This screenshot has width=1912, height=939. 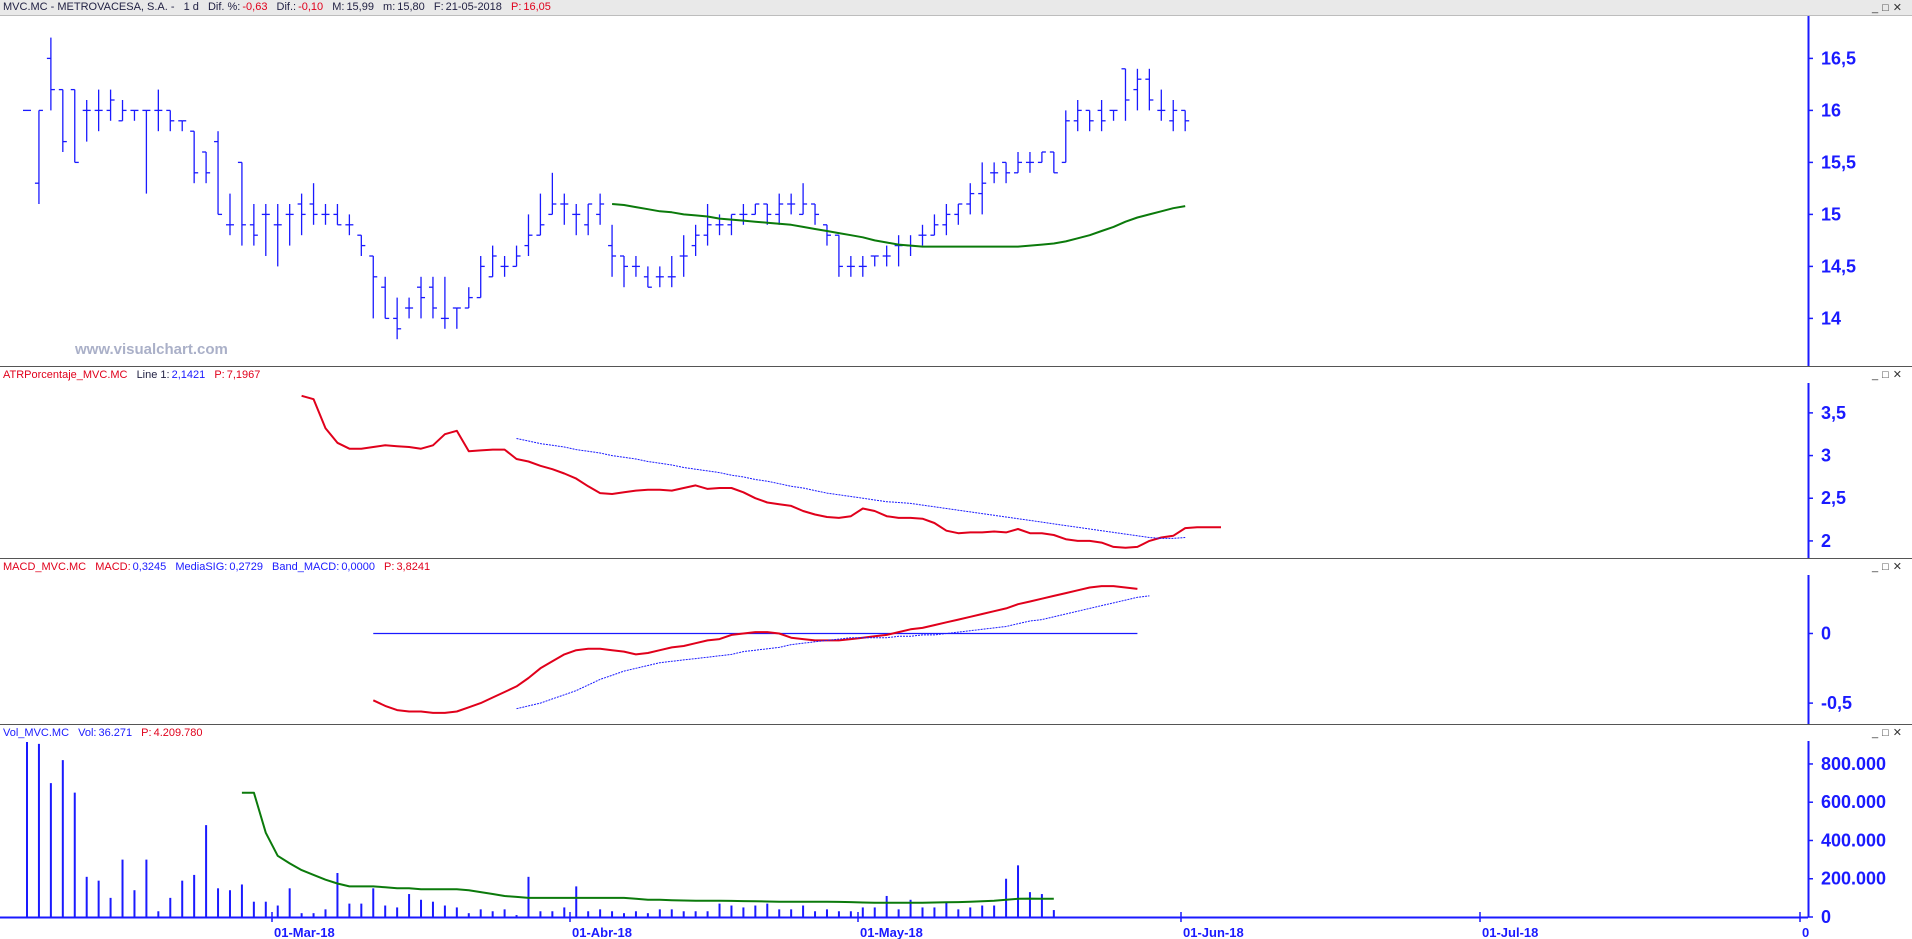 What do you see at coordinates (1838, 162) in the screenshot?
I see `y-tick-label: 15,5` at bounding box center [1838, 162].